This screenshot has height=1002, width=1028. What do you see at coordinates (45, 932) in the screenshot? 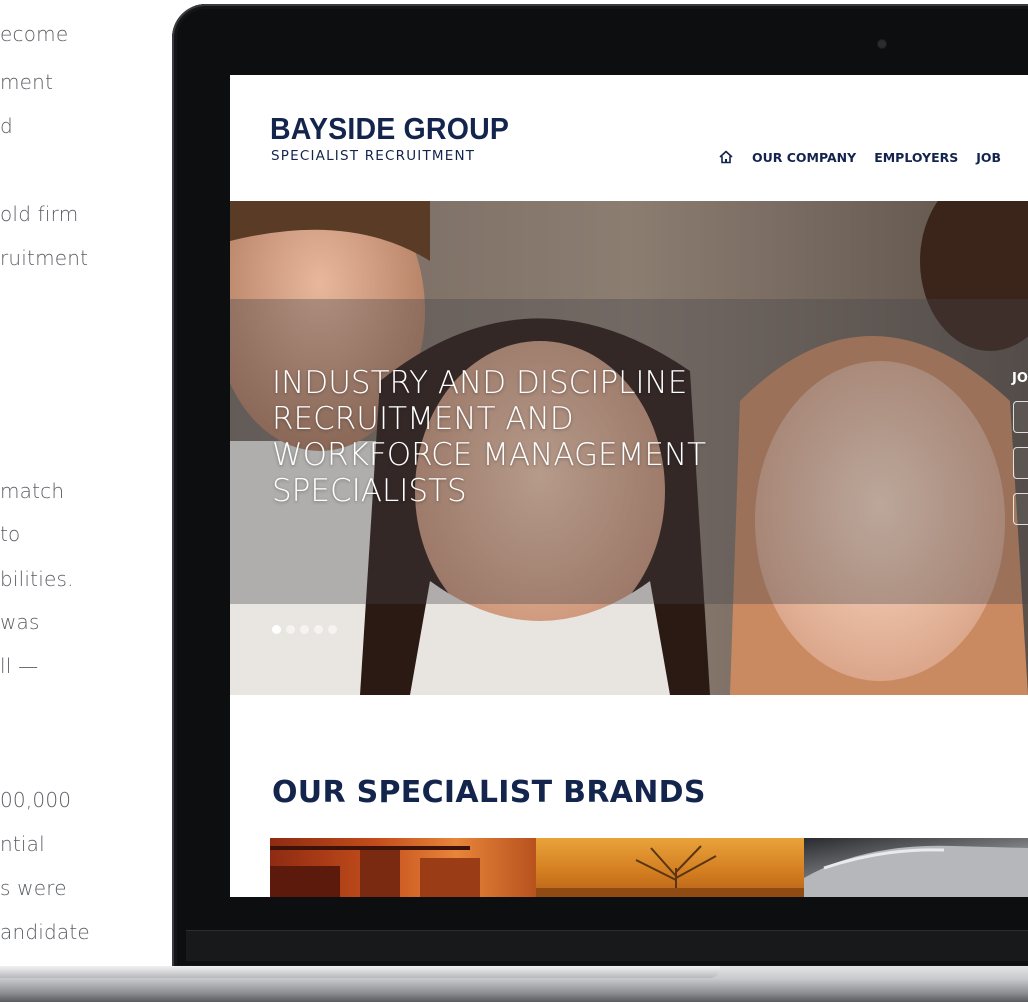
I see `article-text-line: andidate` at bounding box center [45, 932].